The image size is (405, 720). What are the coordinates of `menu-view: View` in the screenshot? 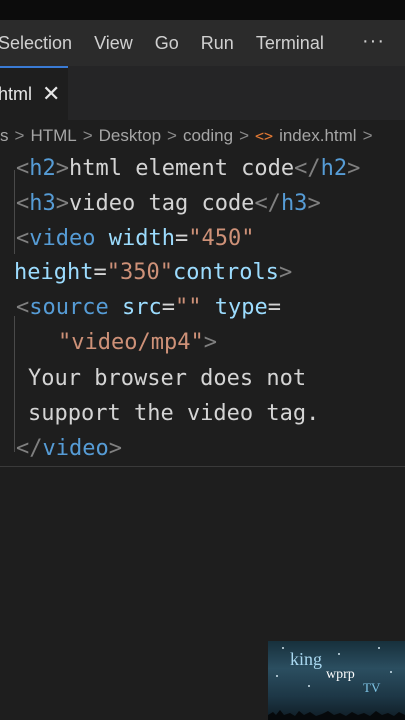 It's located at (113, 43).